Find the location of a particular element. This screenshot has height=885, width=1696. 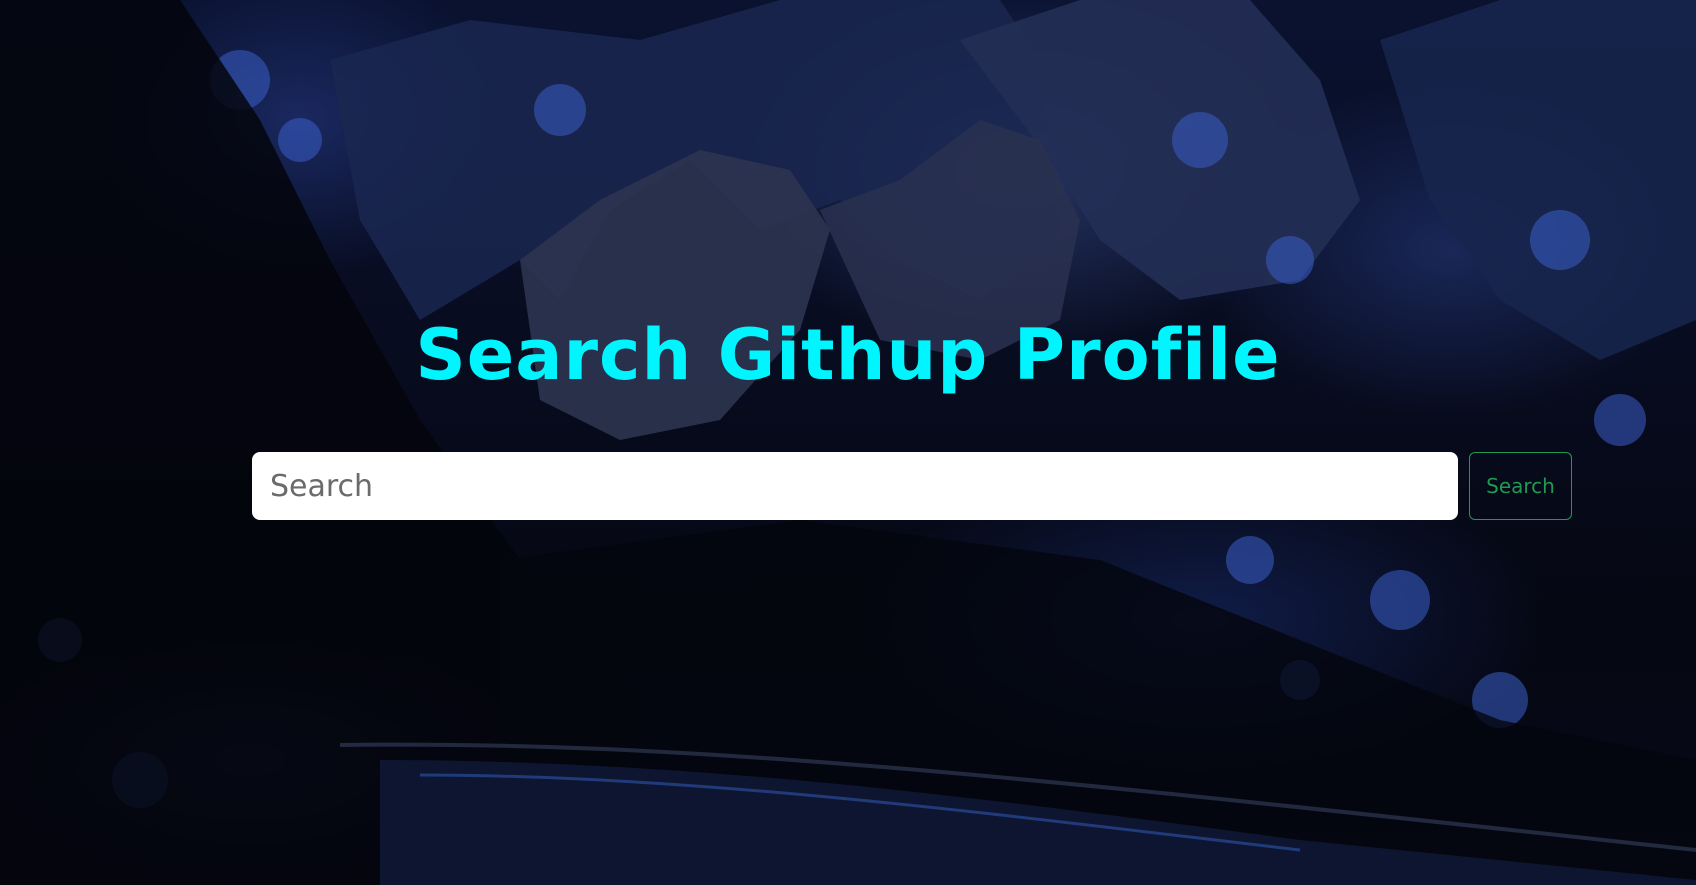

page-title: Search Githup Profile is located at coordinates (848, 355).